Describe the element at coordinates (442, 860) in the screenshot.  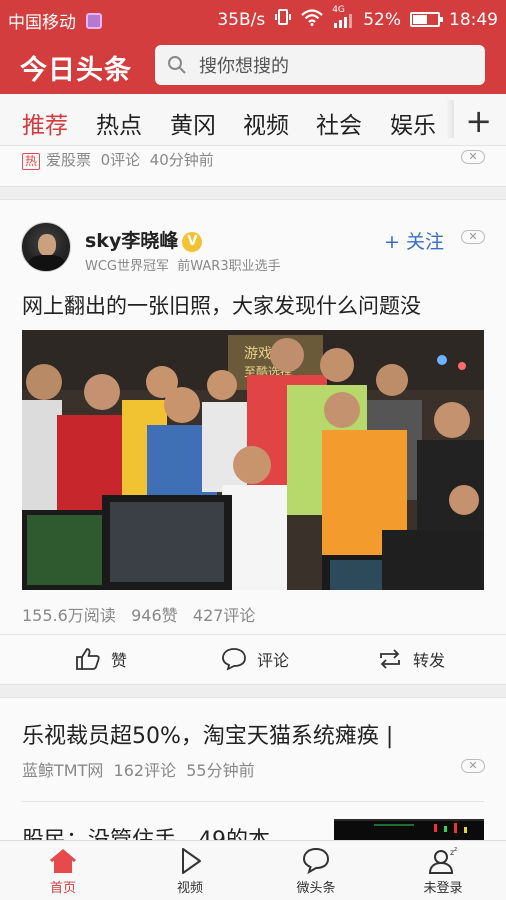
I see `user-sleep-icon: zz` at that location.